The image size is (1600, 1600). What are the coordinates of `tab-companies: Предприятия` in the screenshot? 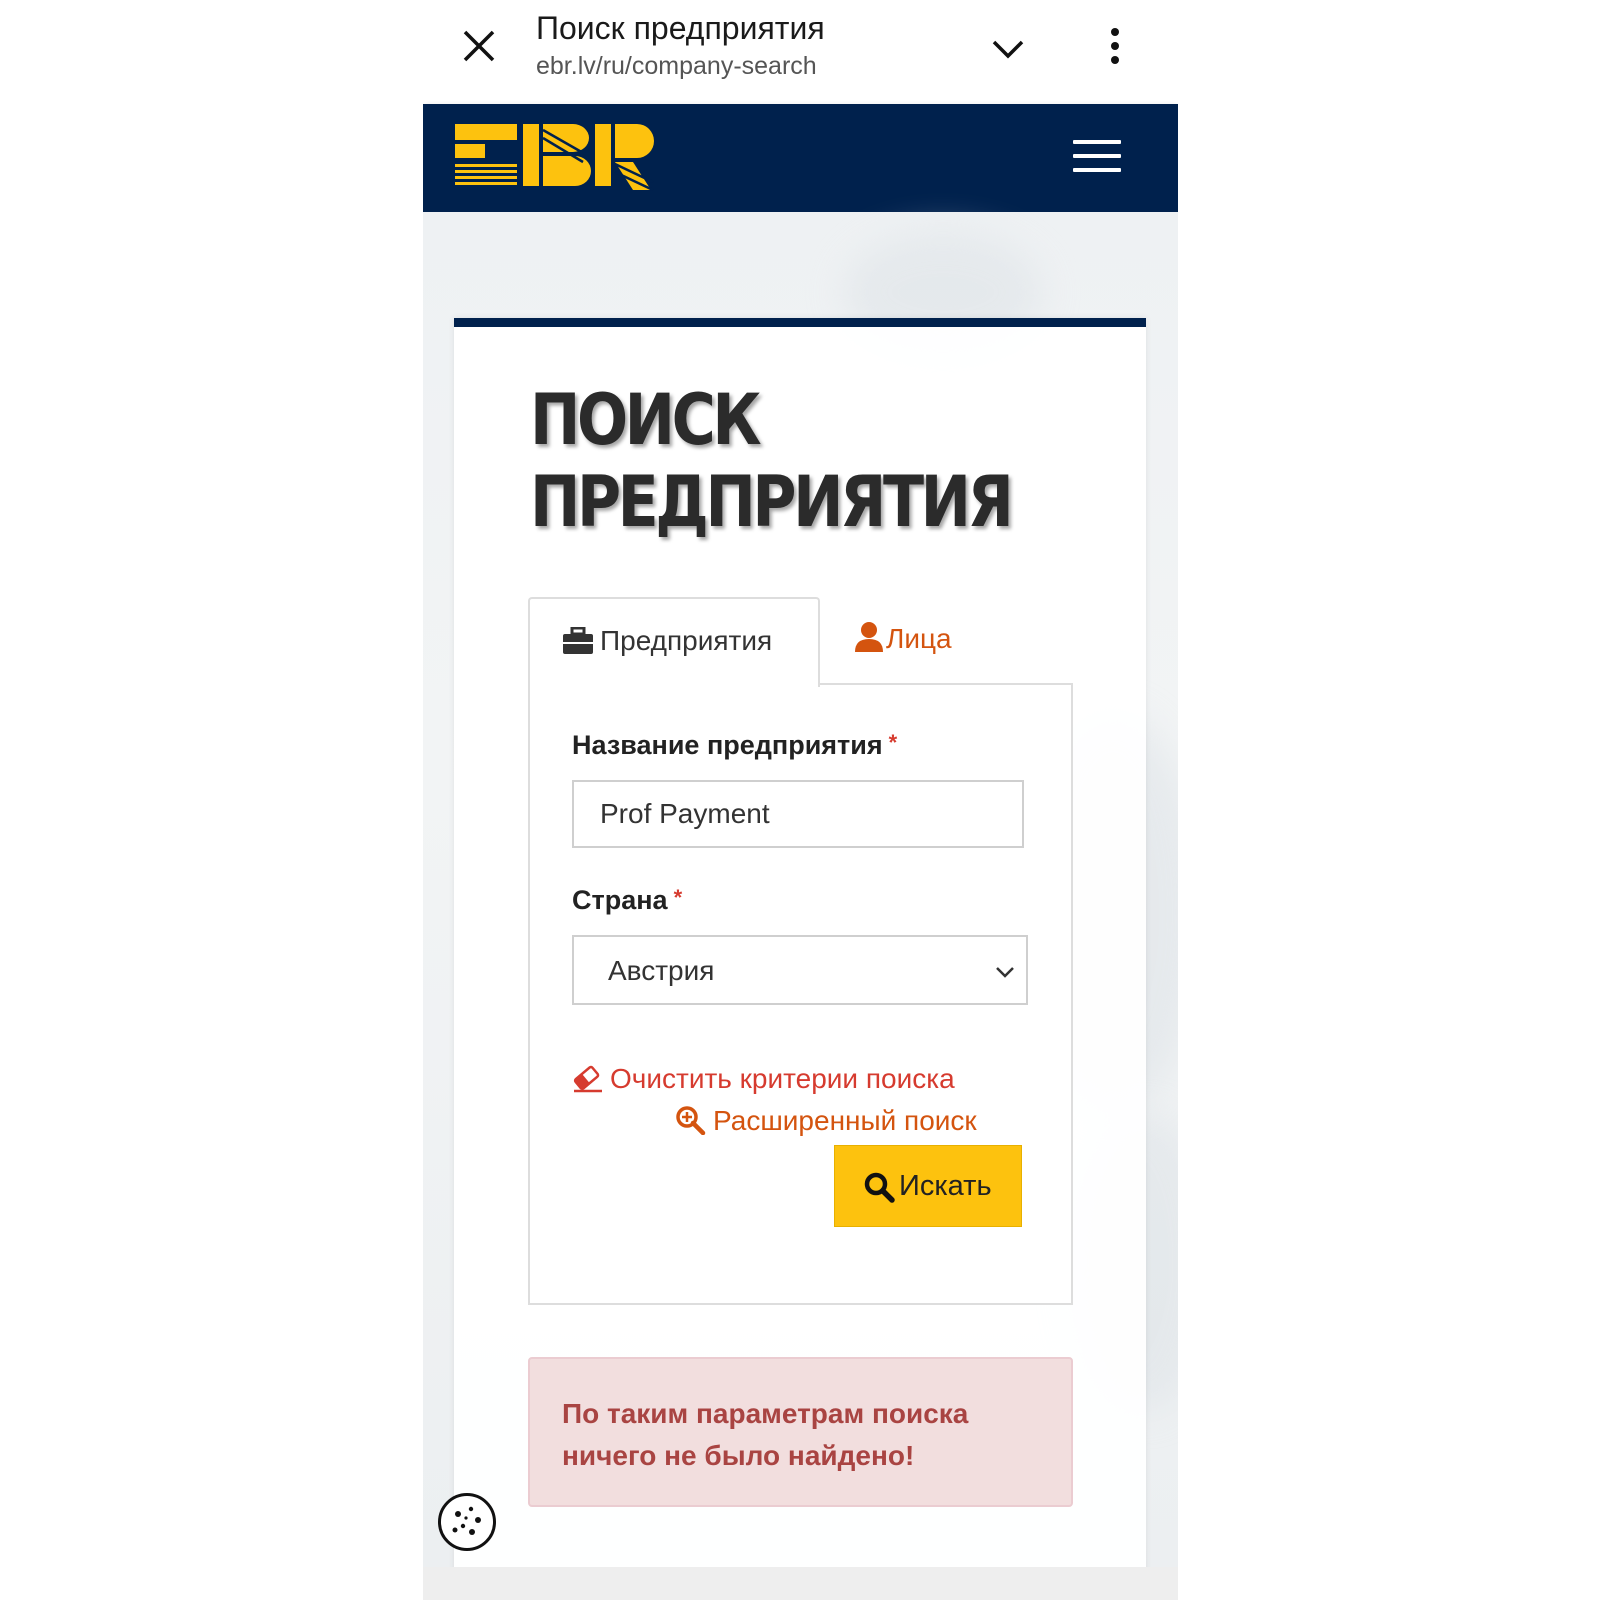 It's located at (674, 642).